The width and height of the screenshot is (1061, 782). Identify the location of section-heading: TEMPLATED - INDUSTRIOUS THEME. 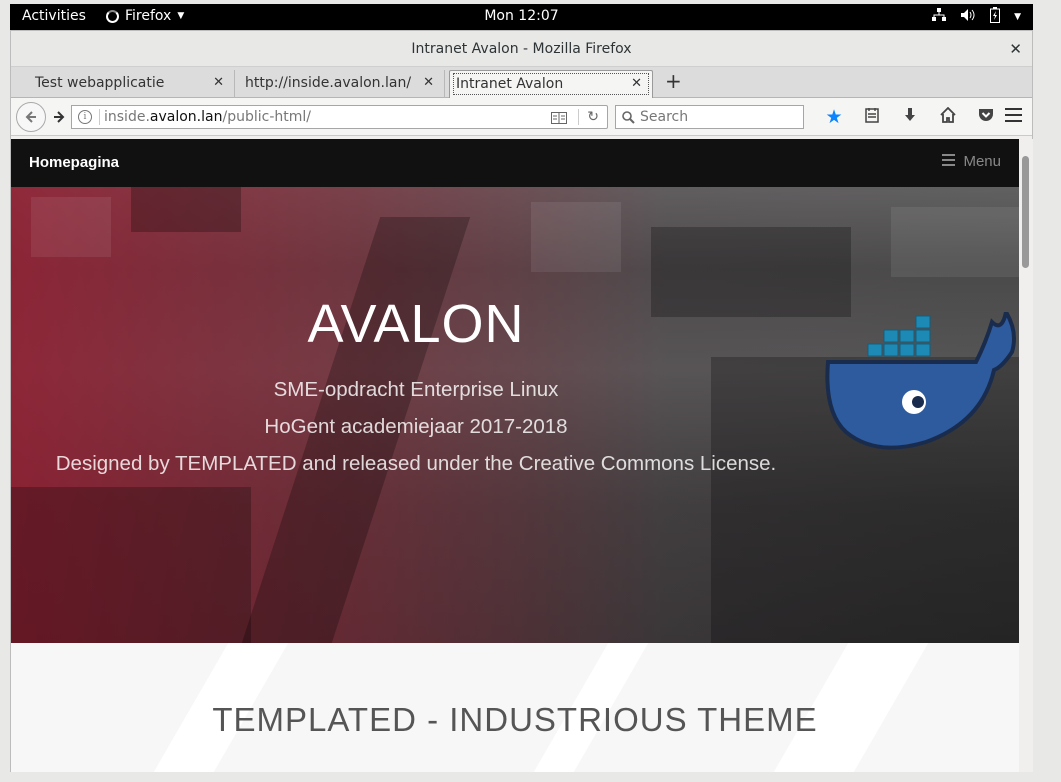
(515, 719).